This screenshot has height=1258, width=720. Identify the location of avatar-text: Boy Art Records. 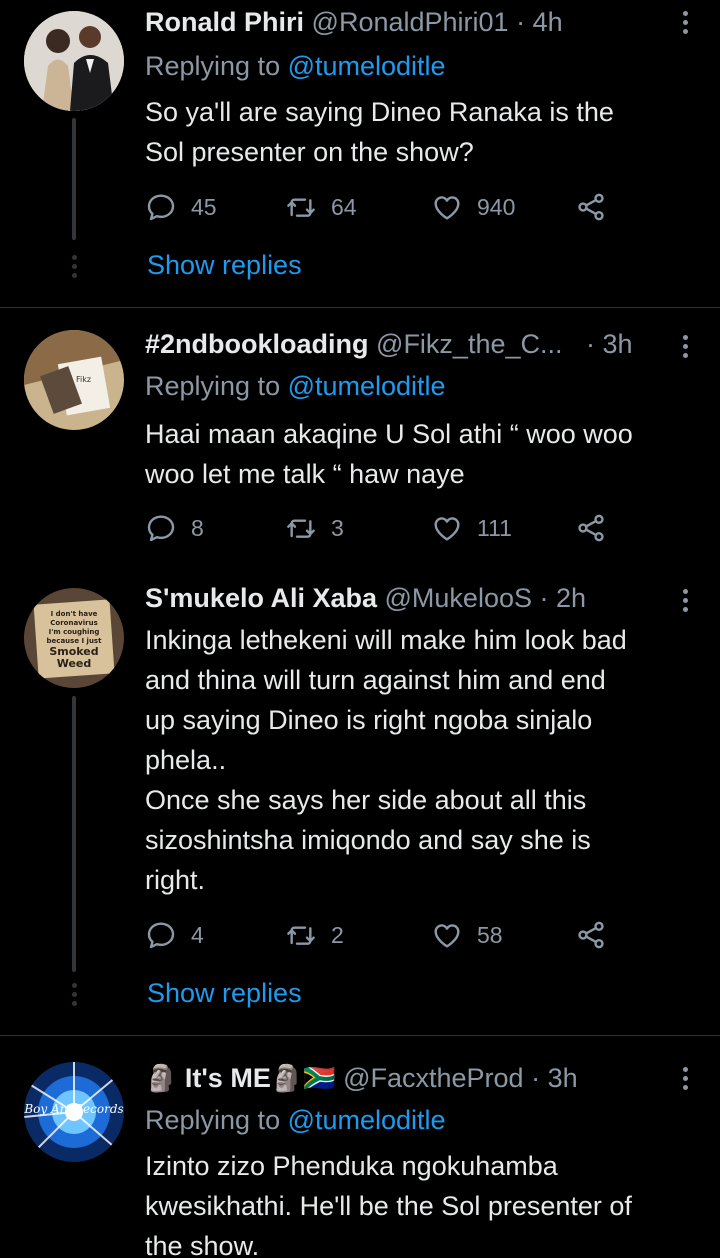
(74, 1109).